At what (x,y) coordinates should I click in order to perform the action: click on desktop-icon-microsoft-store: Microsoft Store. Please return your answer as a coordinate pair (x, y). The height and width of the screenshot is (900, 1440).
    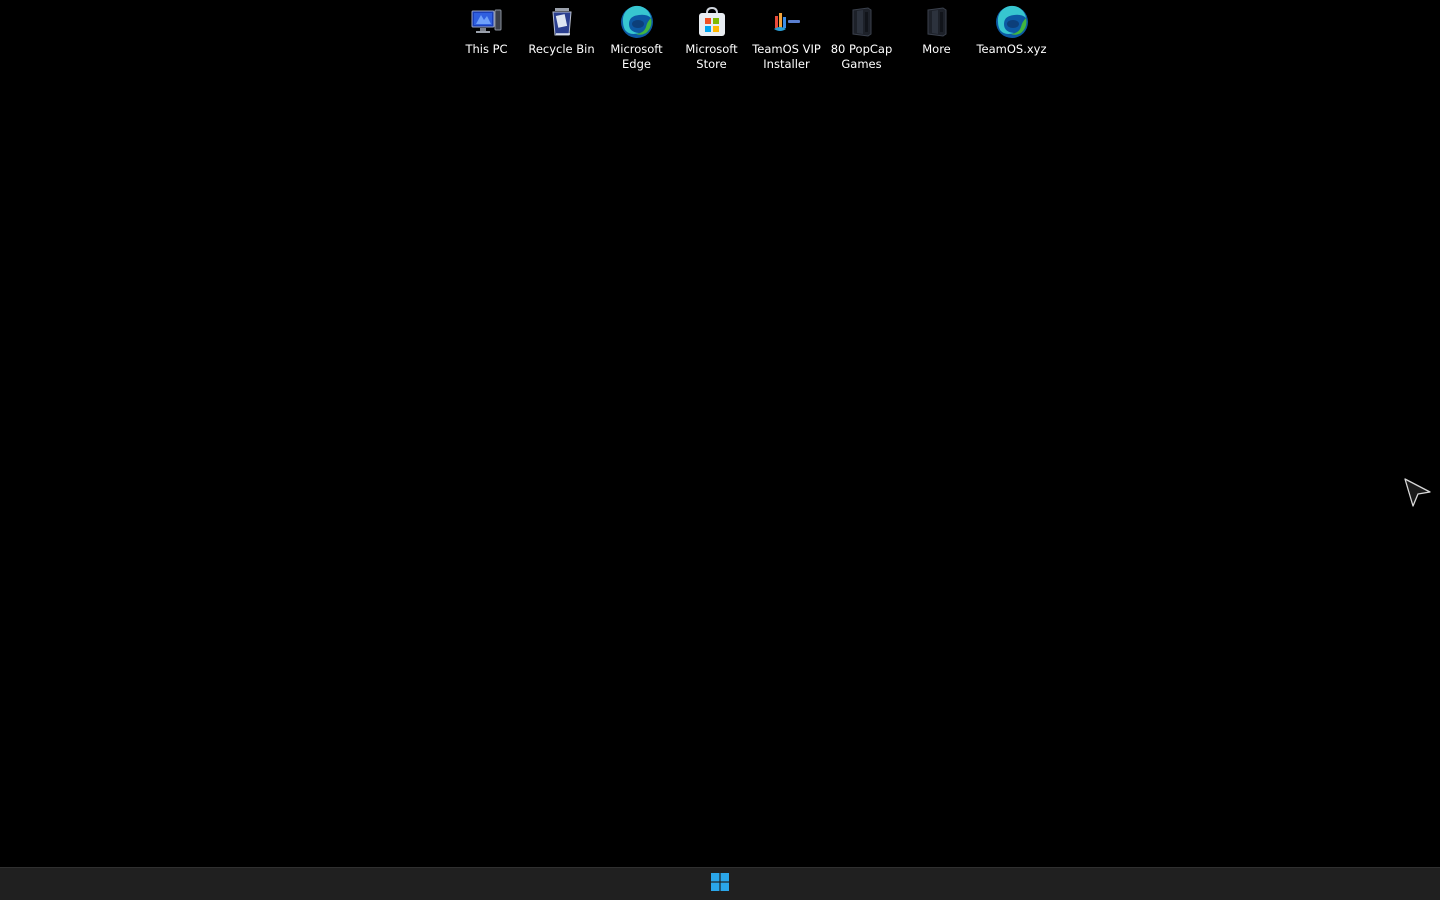
    Looking at the image, I should click on (711, 38).